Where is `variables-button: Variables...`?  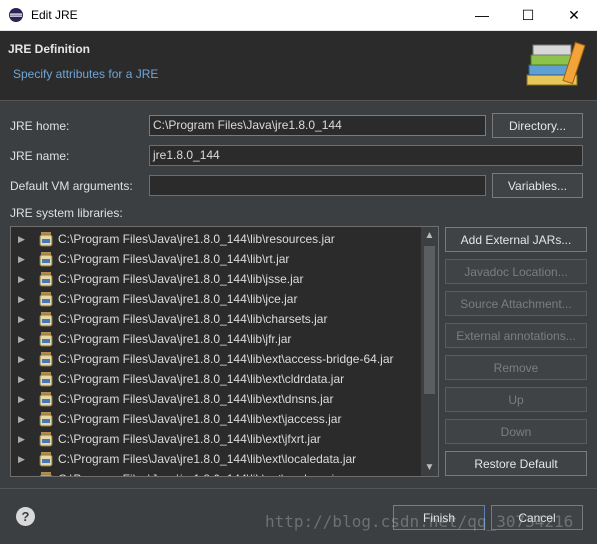 variables-button: Variables... is located at coordinates (537, 185).